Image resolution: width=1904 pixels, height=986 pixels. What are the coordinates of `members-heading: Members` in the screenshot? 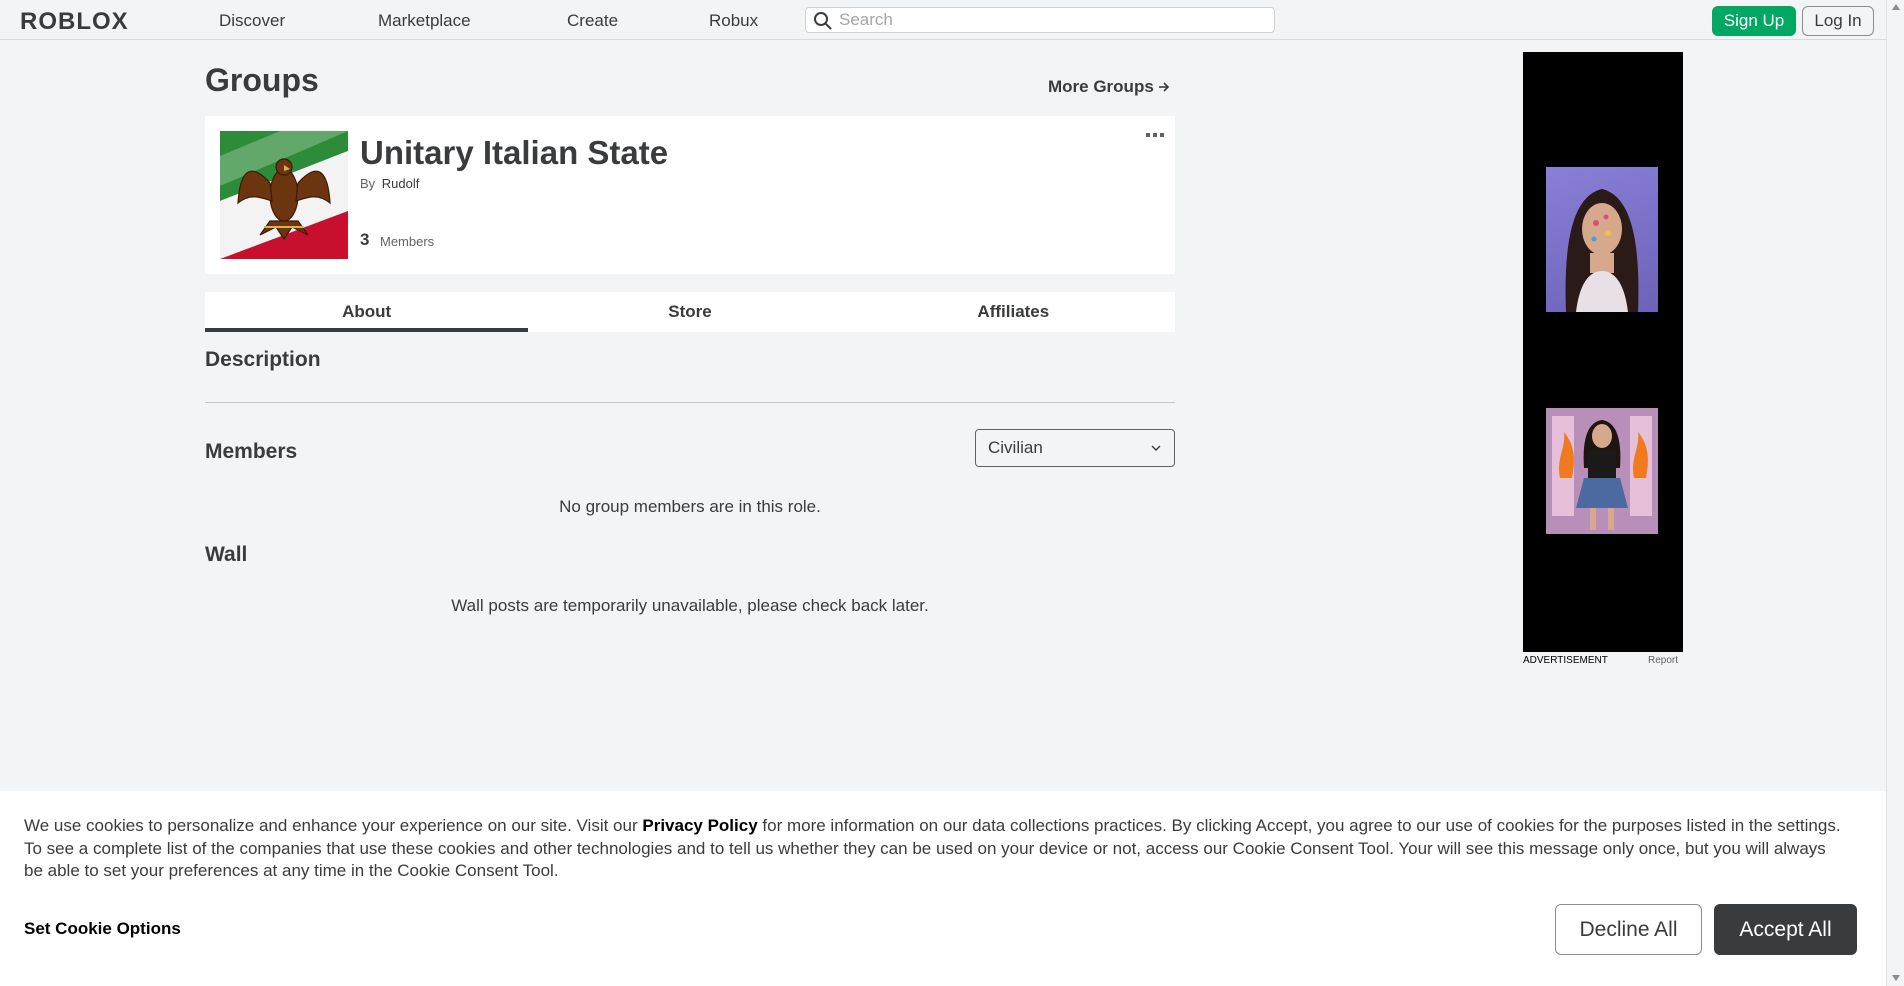 It's located at (251, 451).